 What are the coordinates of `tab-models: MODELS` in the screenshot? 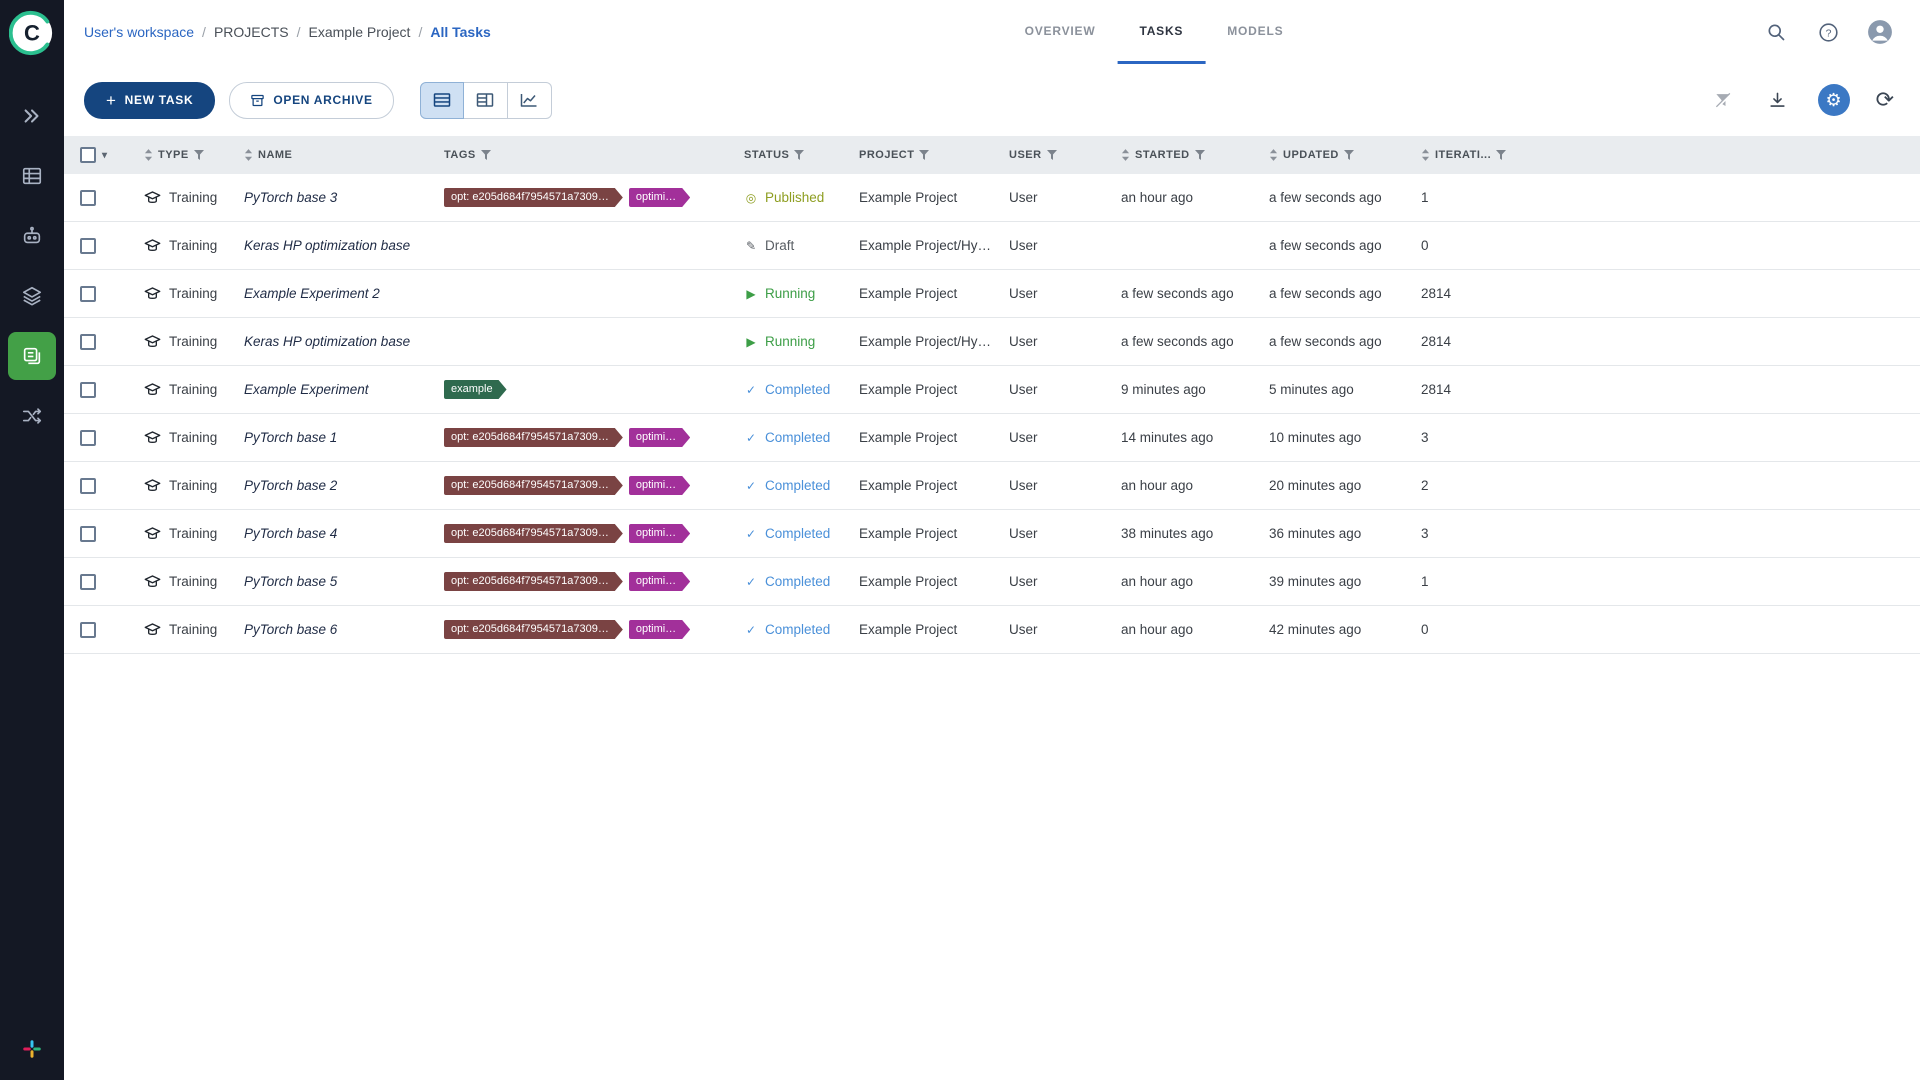 It's located at (1255, 32).